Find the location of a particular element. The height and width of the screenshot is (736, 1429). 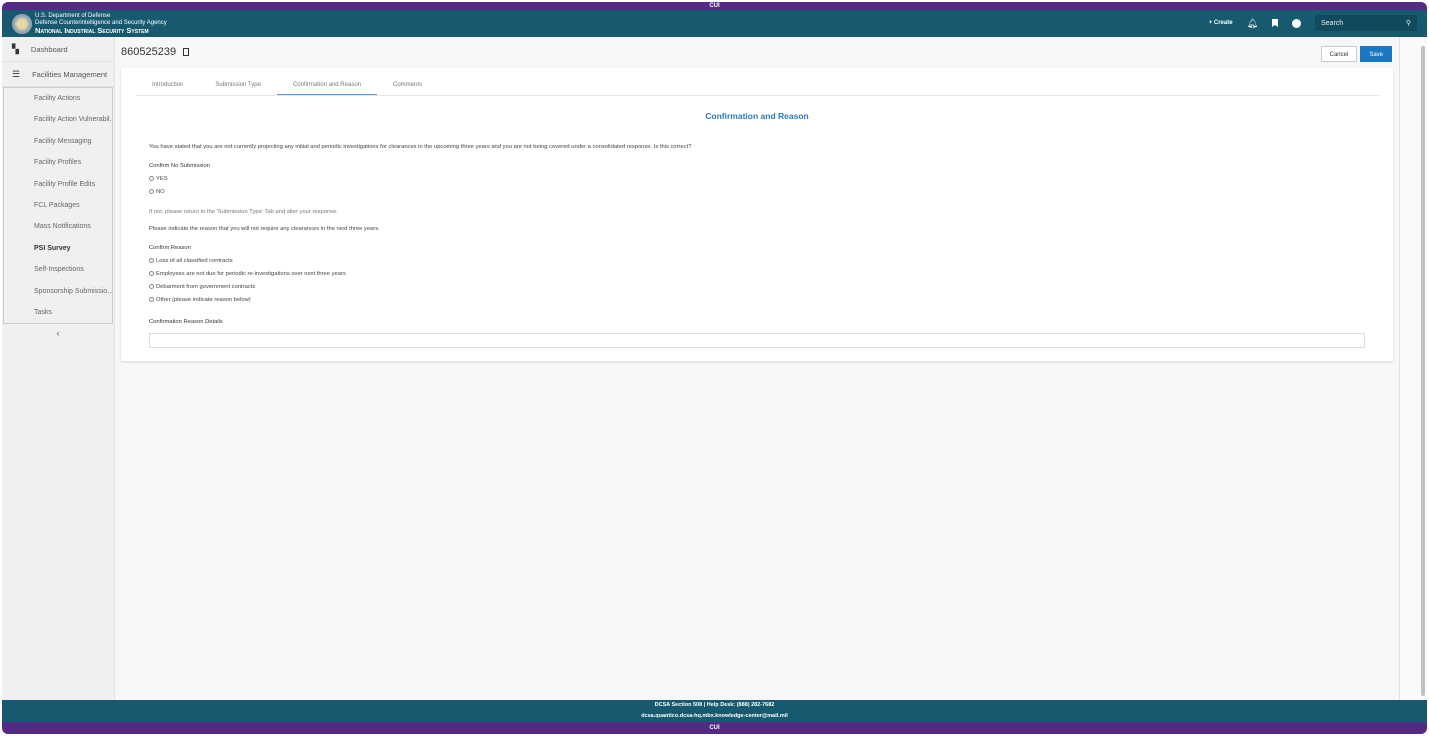

dashboard-icon: ▚ is located at coordinates (15, 48).